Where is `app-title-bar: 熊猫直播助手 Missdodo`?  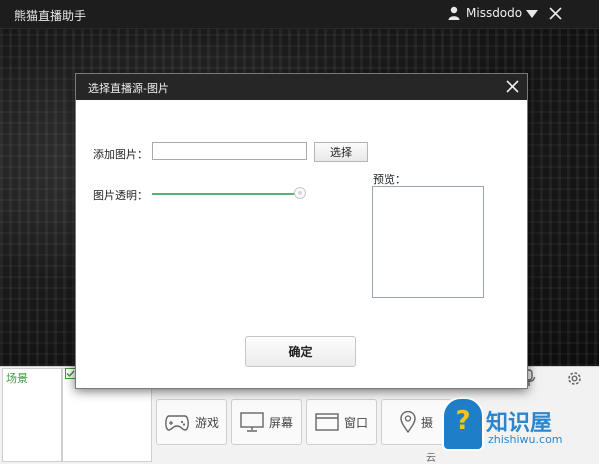 app-title-bar: 熊猫直播助手 Missdodo is located at coordinates (299, 14).